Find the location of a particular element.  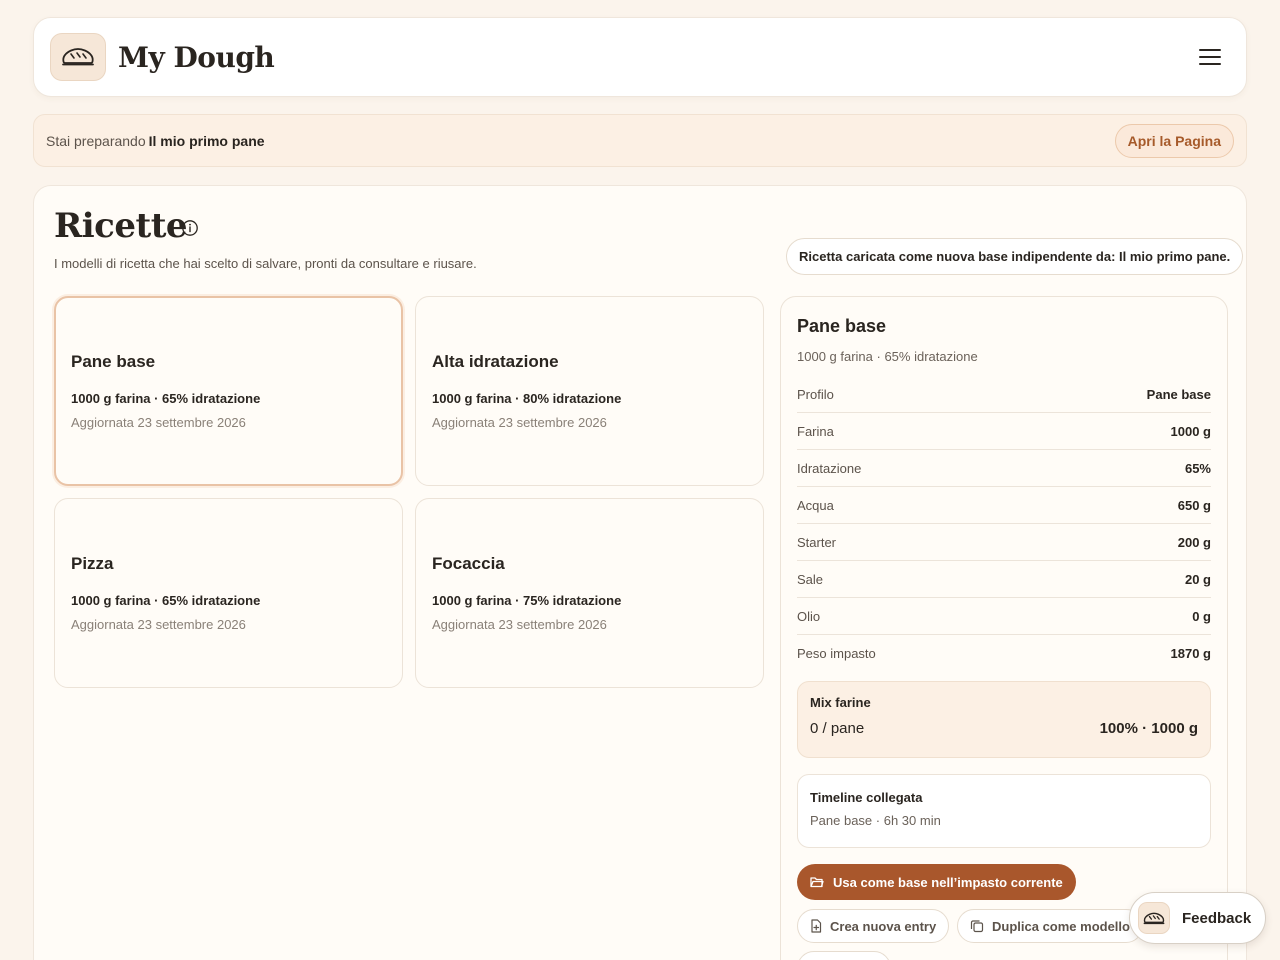

detail-row-label: Starter is located at coordinates (817, 542).